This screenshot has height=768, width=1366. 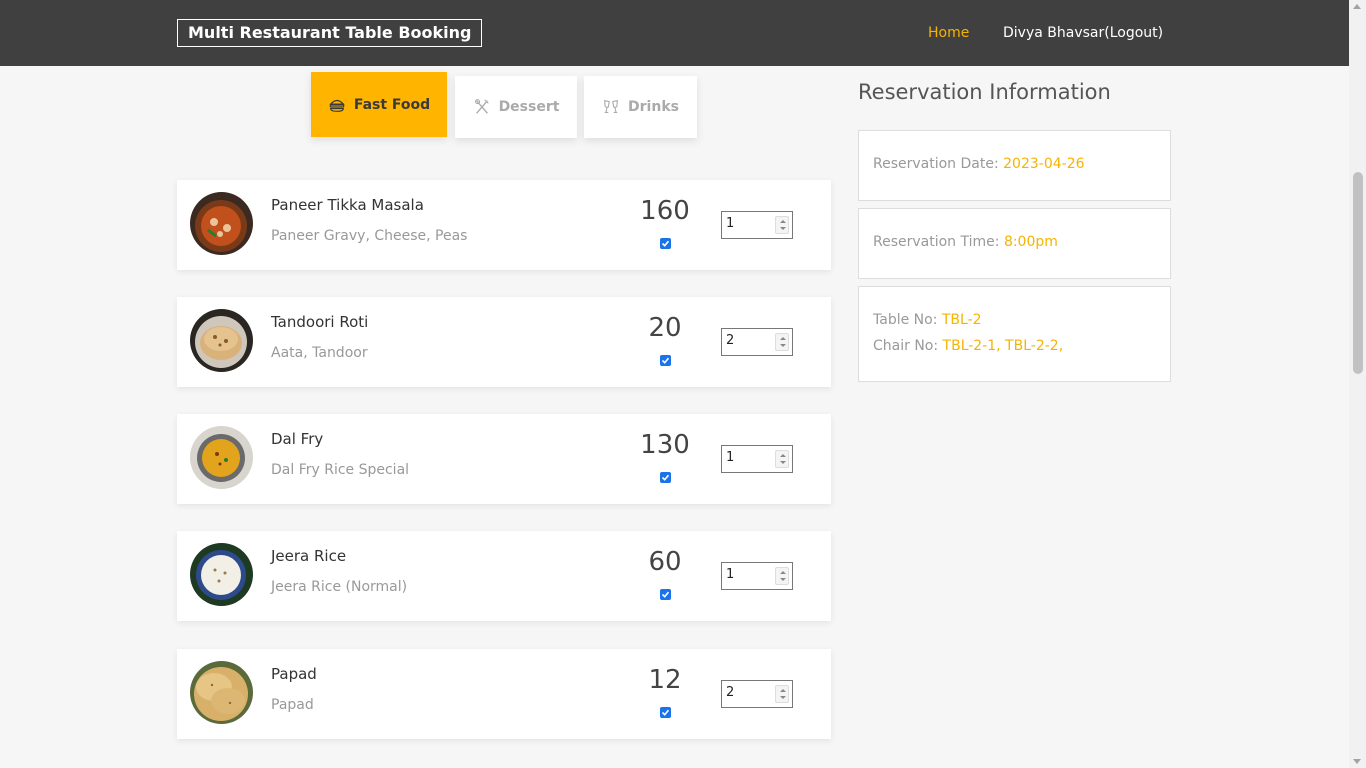 What do you see at coordinates (984, 92) in the screenshot?
I see `reservation-title: Reservation Information` at bounding box center [984, 92].